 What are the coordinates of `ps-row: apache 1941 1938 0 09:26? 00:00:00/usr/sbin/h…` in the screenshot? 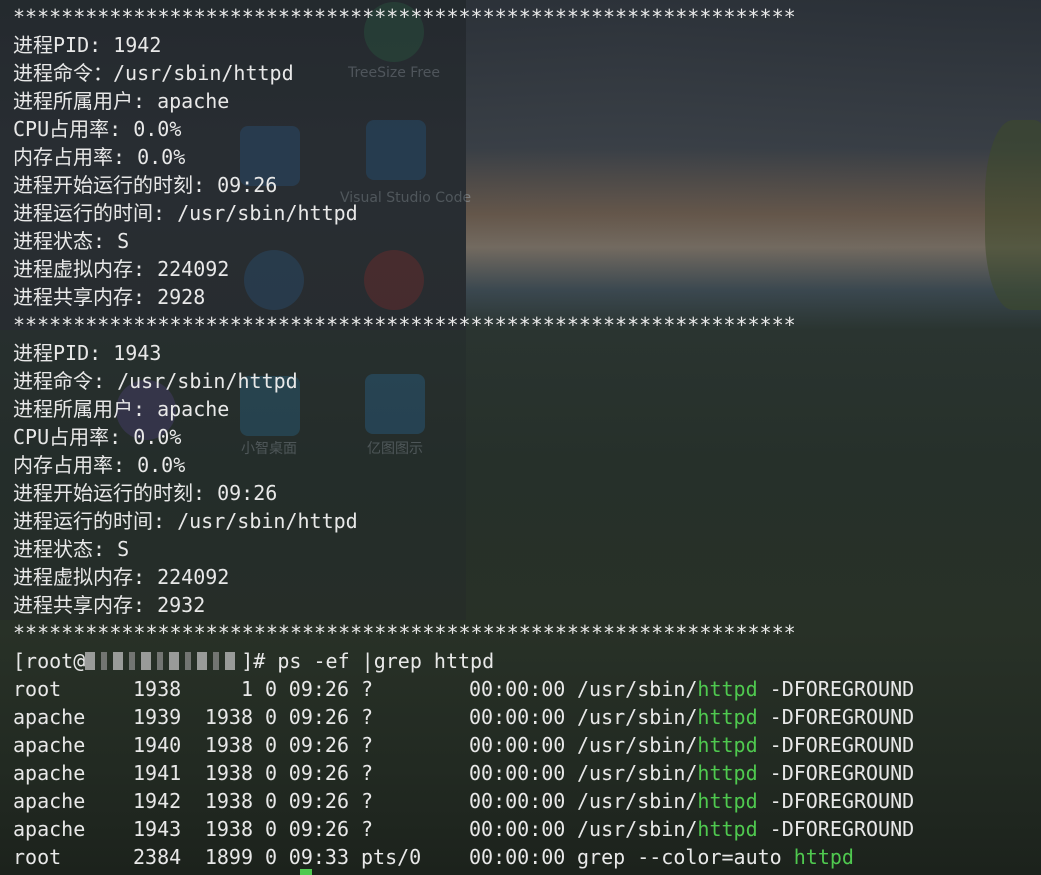 It's located at (523, 773).